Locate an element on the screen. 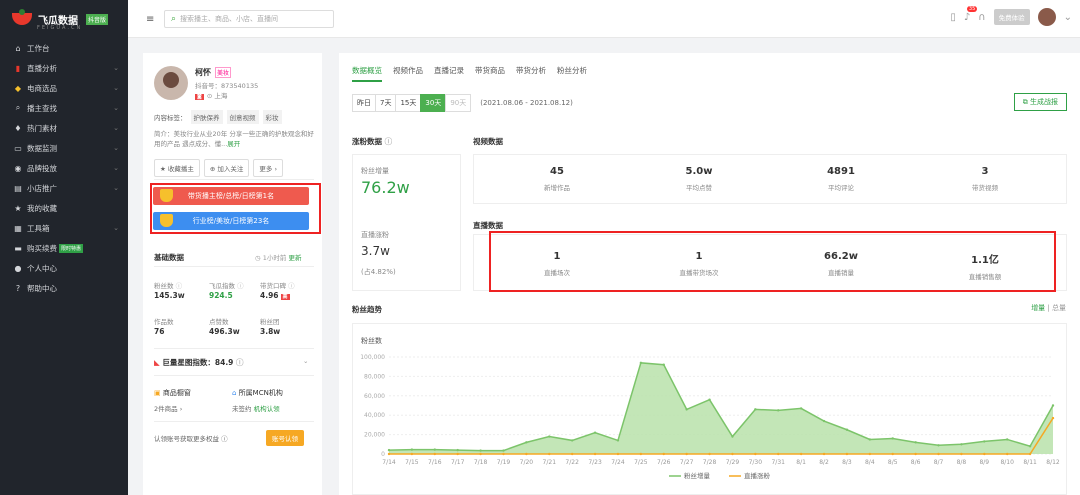 This screenshot has height=495, width=1080. sidebar-item: ◉ 品牌投放 ⌄ is located at coordinates (64, 168).